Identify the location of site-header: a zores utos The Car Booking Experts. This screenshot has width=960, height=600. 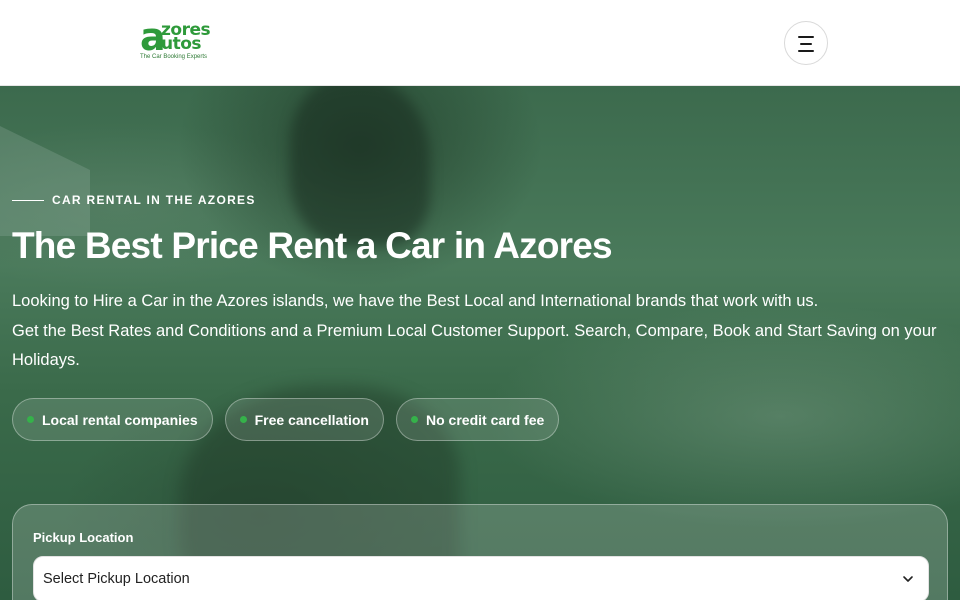
(480, 43).